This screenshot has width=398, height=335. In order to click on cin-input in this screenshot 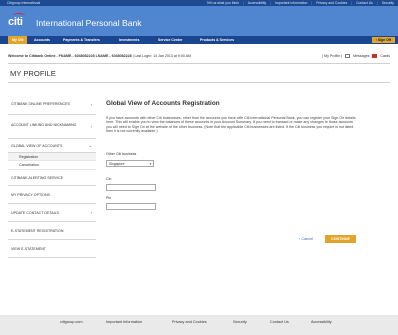, I will do `click(131, 187)`.